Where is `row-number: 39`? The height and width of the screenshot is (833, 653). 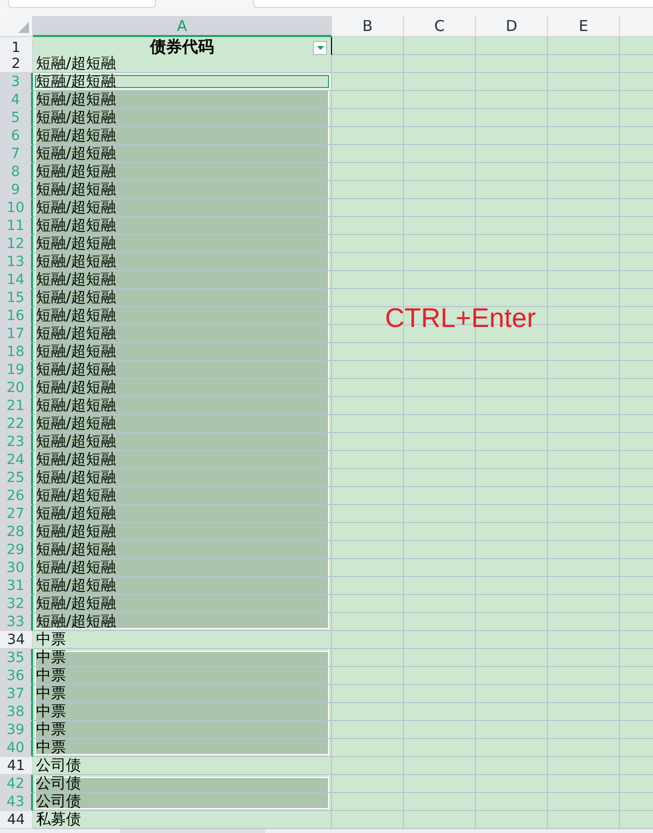 row-number: 39 is located at coordinates (16, 730).